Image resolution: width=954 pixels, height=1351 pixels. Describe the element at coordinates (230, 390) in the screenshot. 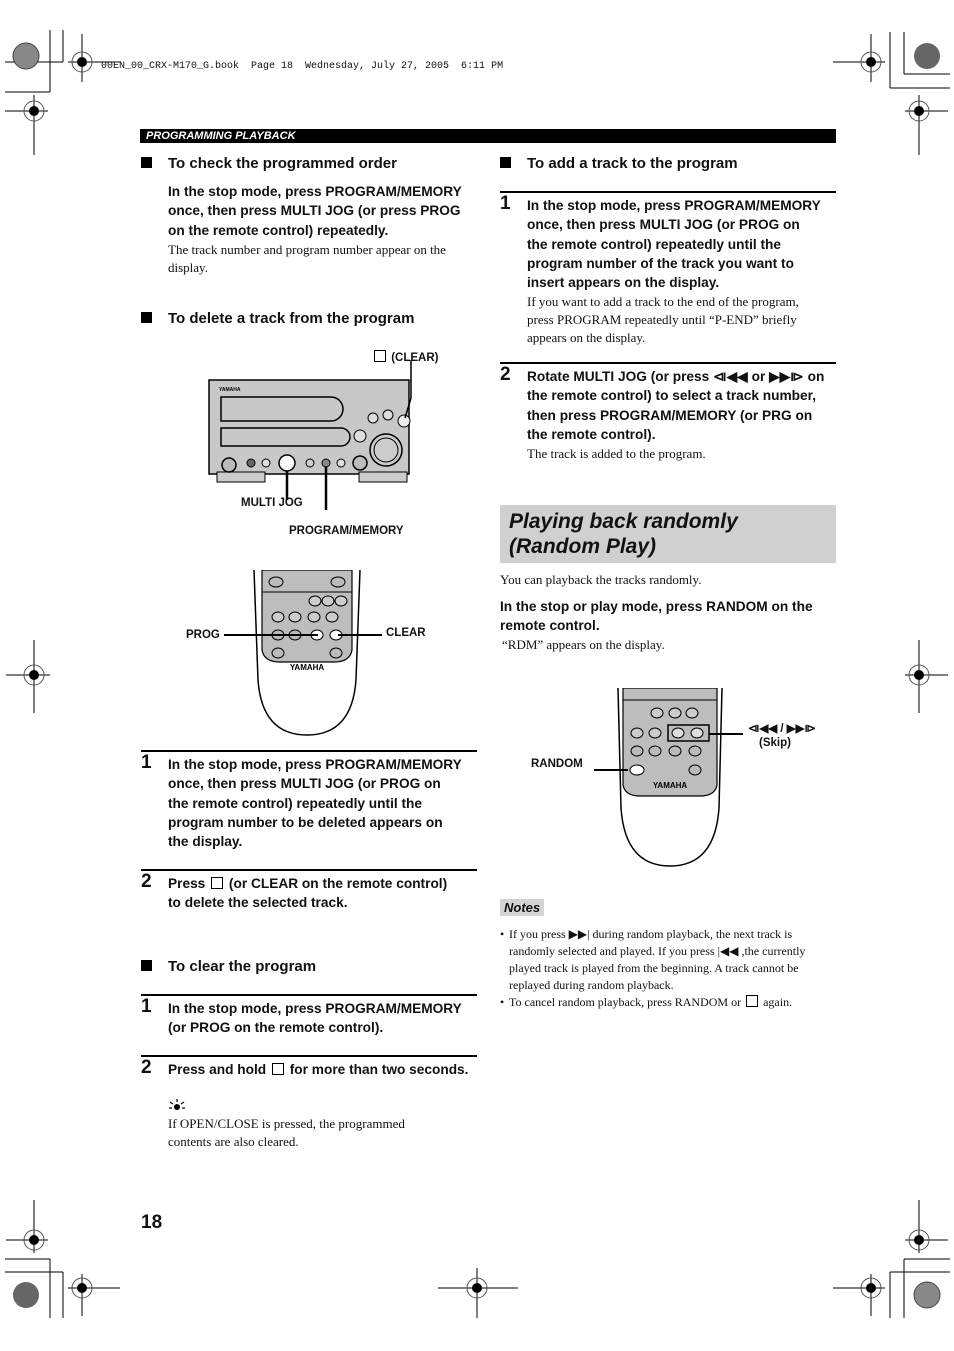

I see `brand-logo: YAMAHA` at that location.